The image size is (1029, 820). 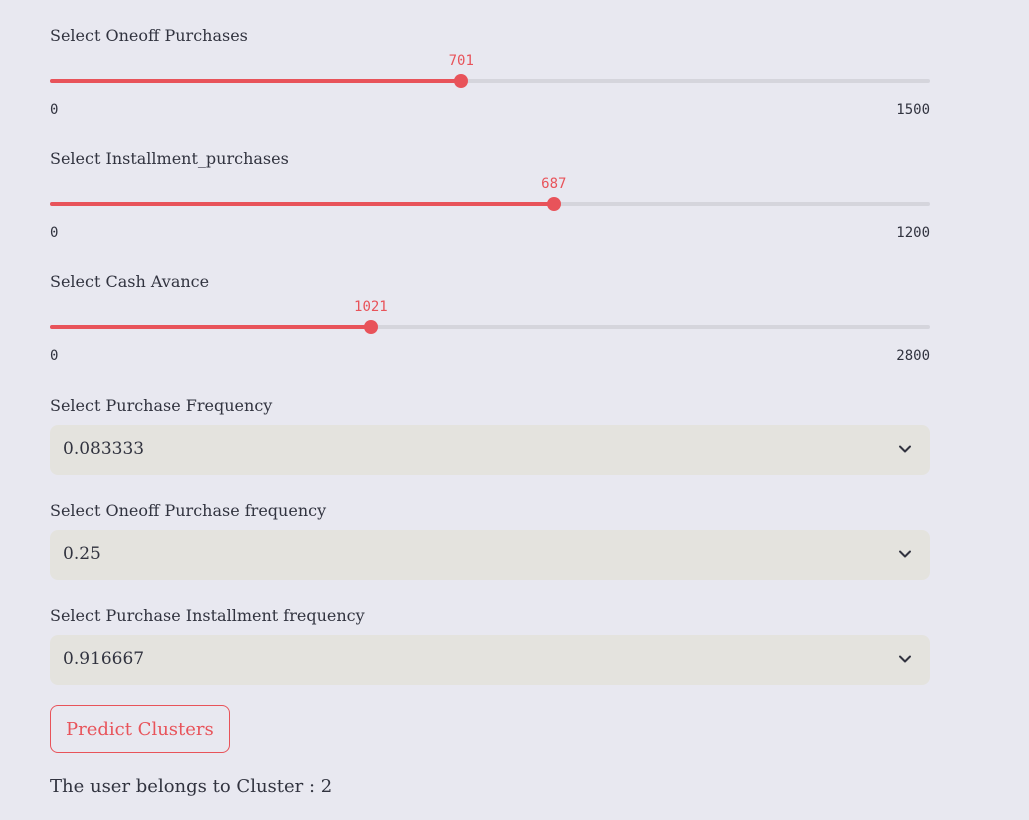 I want to click on select-value: 0.916667, so click(x=104, y=659).